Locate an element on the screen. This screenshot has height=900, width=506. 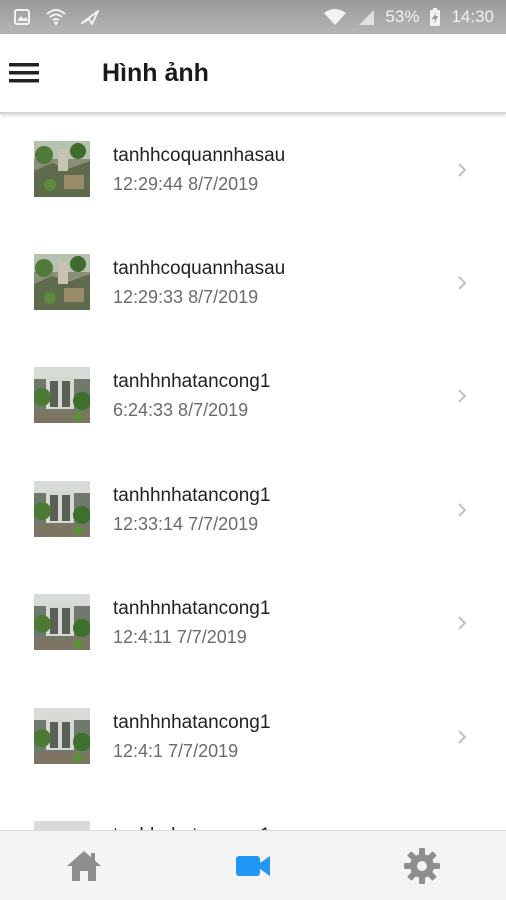
gear-icon is located at coordinates (421, 865).